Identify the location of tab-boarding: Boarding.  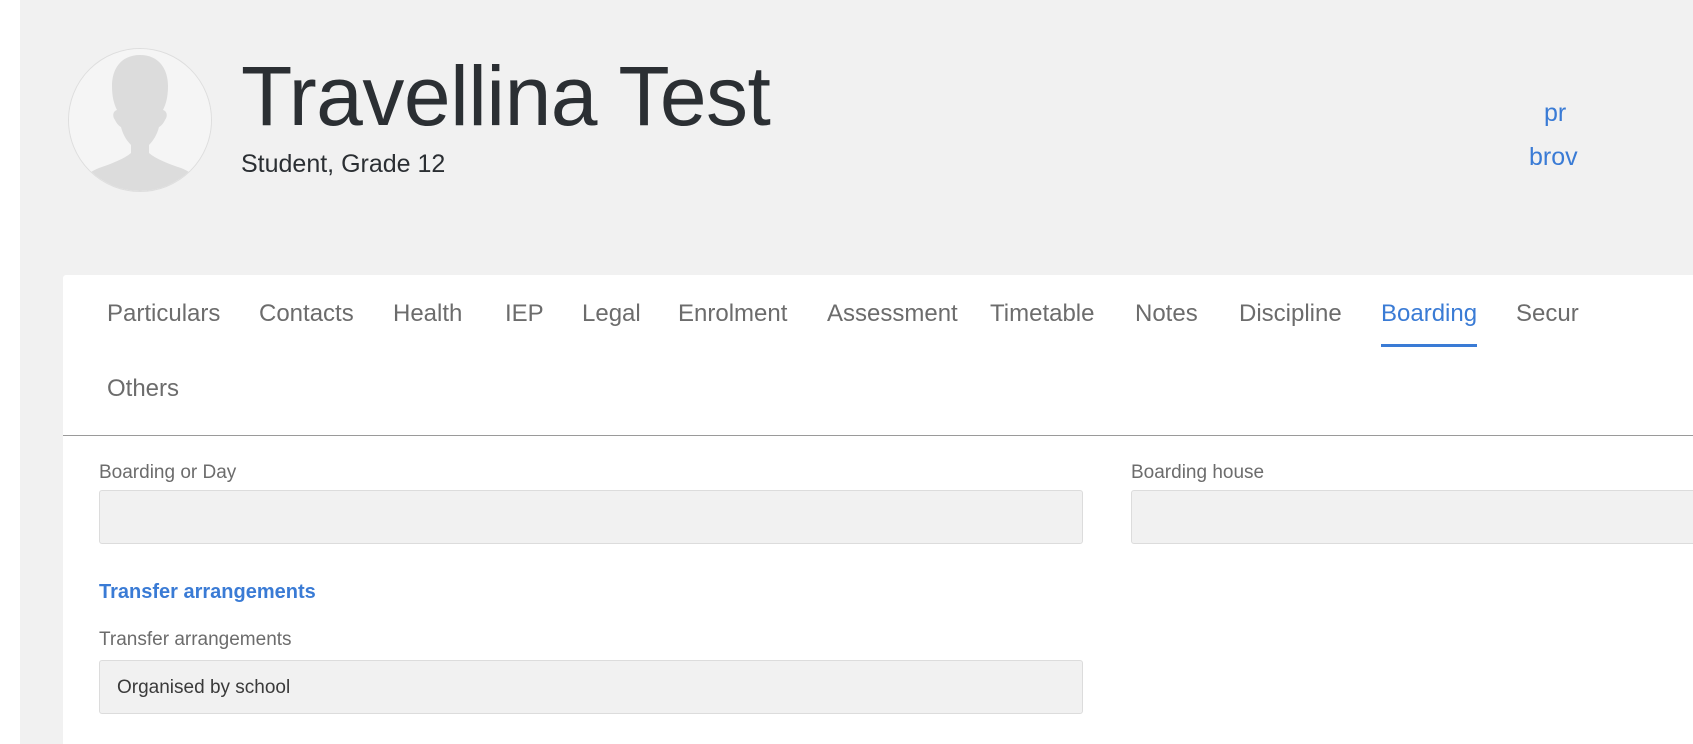
(1429, 324).